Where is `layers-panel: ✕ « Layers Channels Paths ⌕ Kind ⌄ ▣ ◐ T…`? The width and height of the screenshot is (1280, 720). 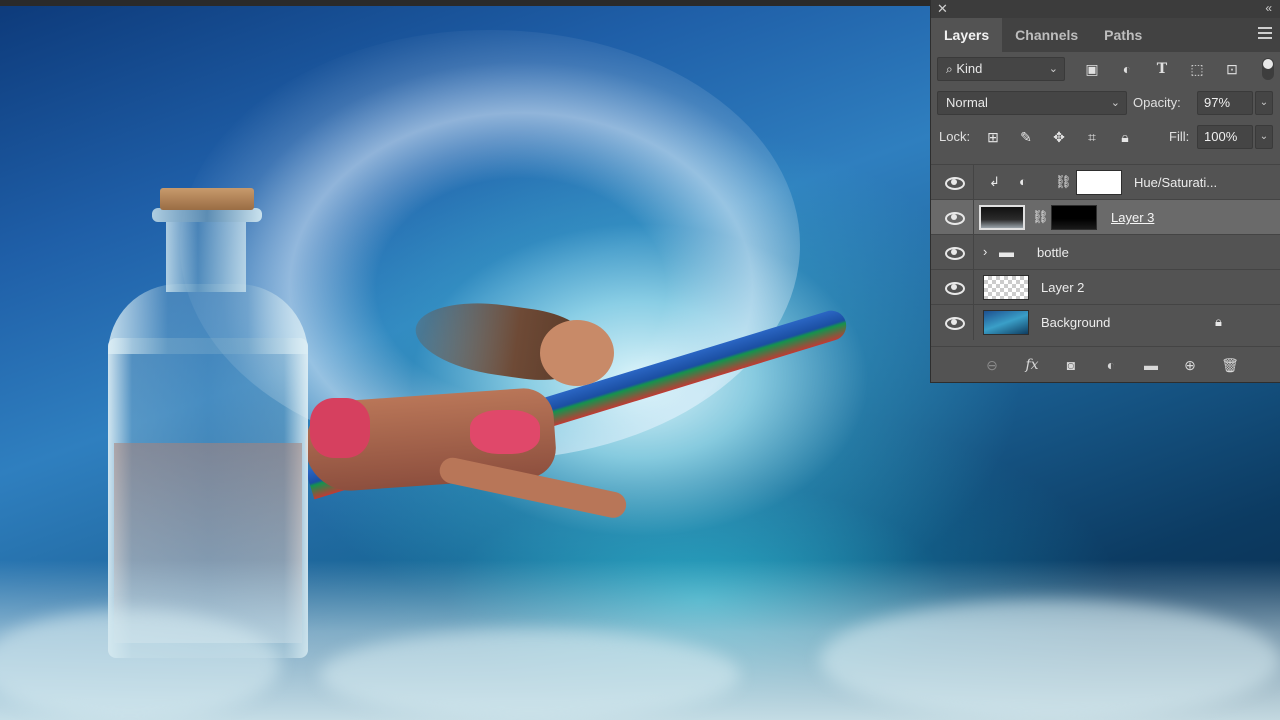 layers-panel: ✕ « Layers Channels Paths ⌕ Kind ⌄ ▣ ◐ T… is located at coordinates (1105, 191).